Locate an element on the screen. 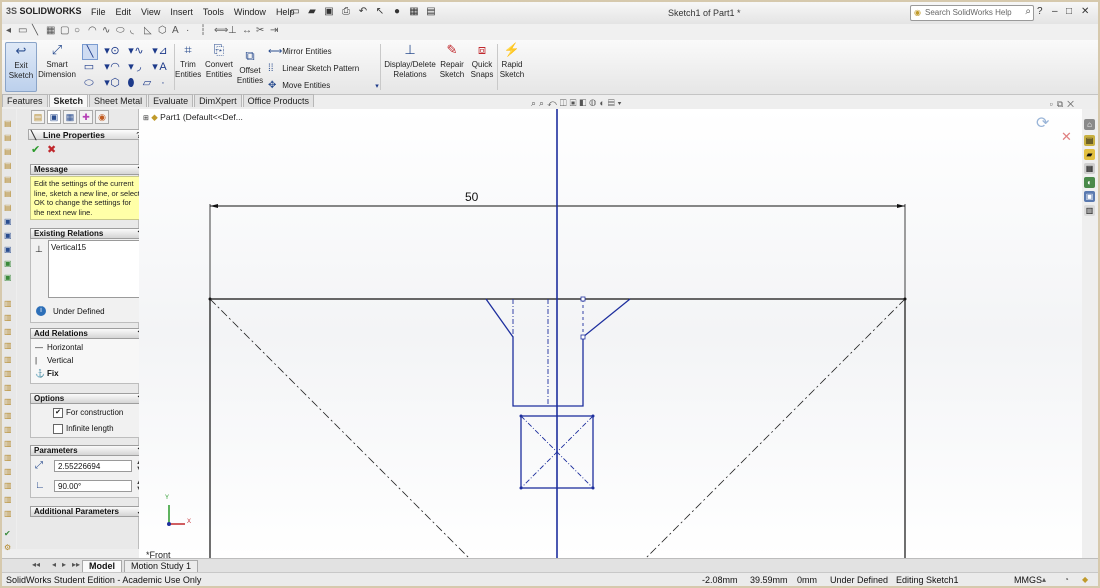 Image resolution: width=1100 pixels, height=588 pixels. tab-sketch: Sketch is located at coordinates (68, 100).